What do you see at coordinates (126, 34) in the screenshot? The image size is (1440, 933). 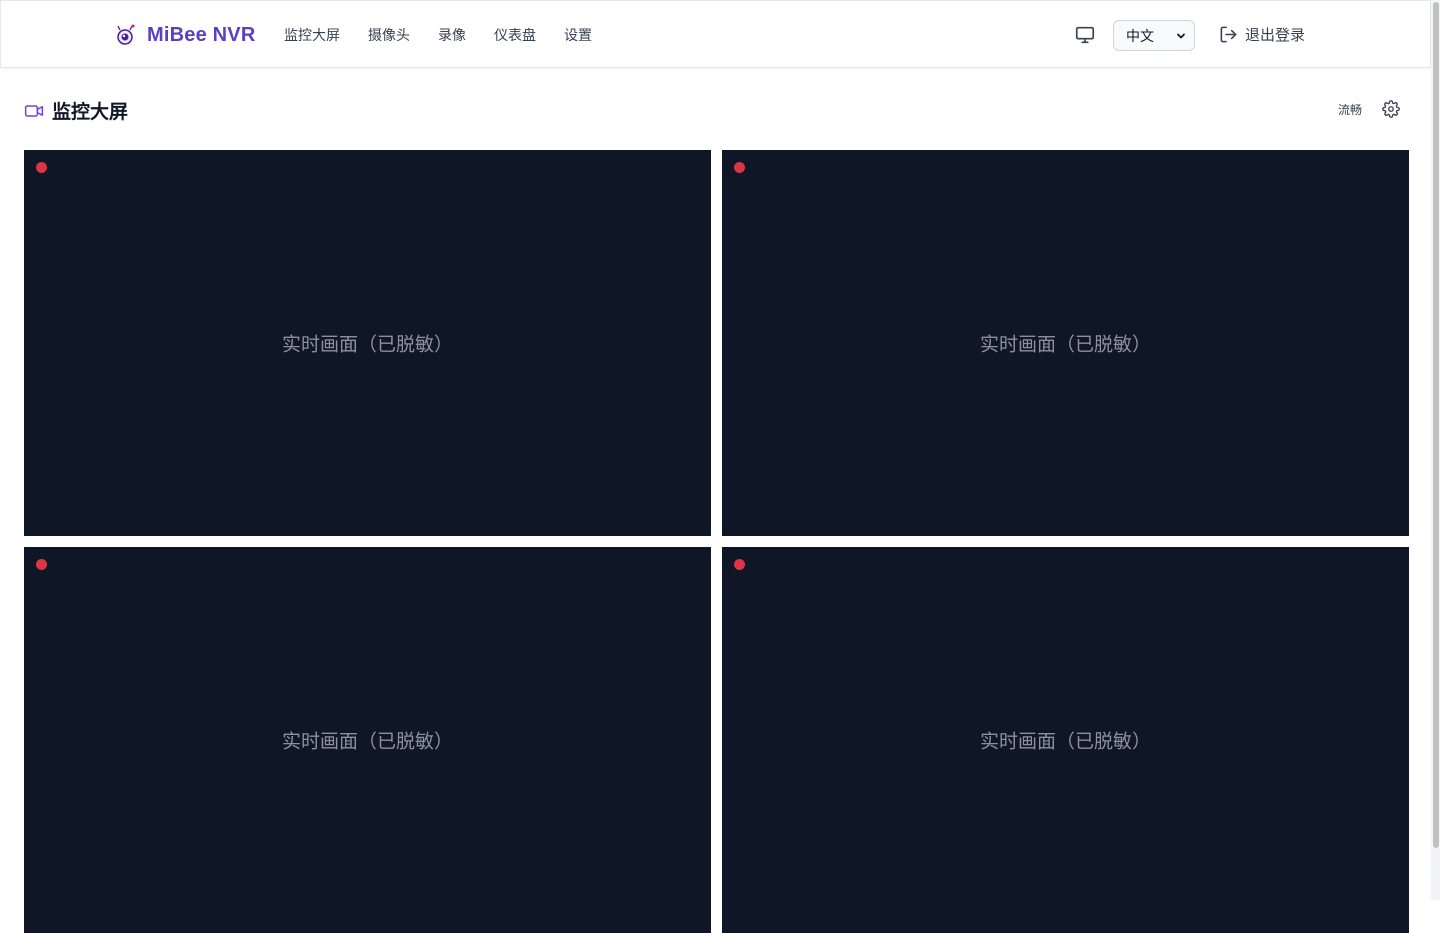 I see `bee-logo-icon` at bounding box center [126, 34].